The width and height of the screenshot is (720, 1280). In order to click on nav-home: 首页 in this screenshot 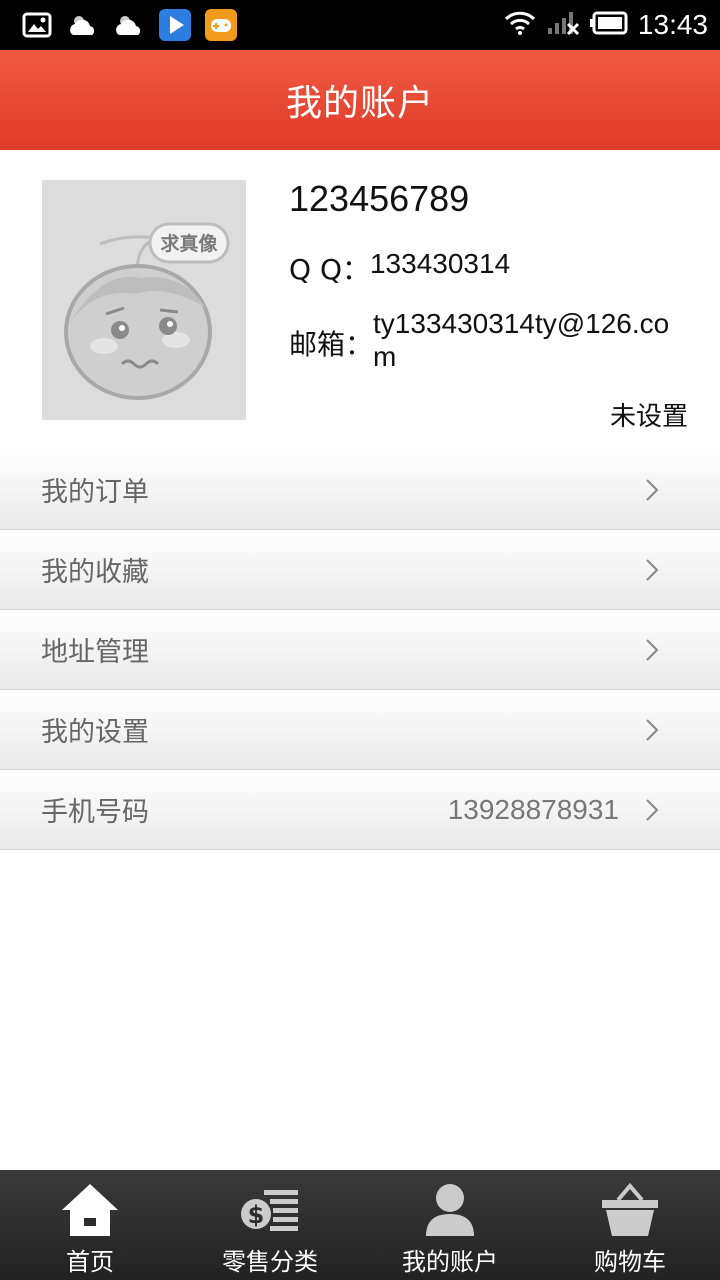, I will do `click(90, 1225)`.